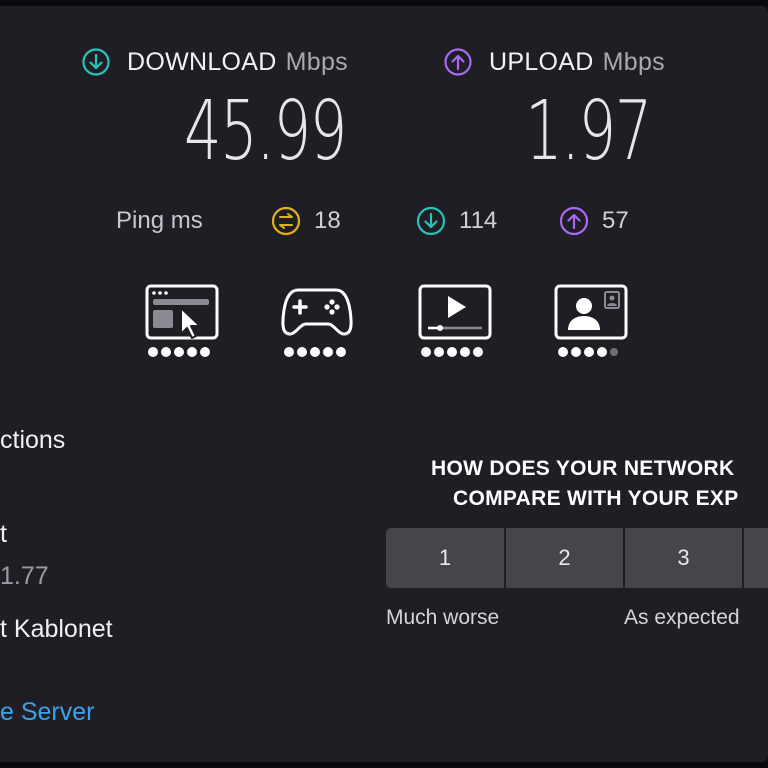 Image resolution: width=768 pixels, height=768 pixels. Describe the element at coordinates (458, 62) in the screenshot. I see `upload-arrow-icon` at that location.